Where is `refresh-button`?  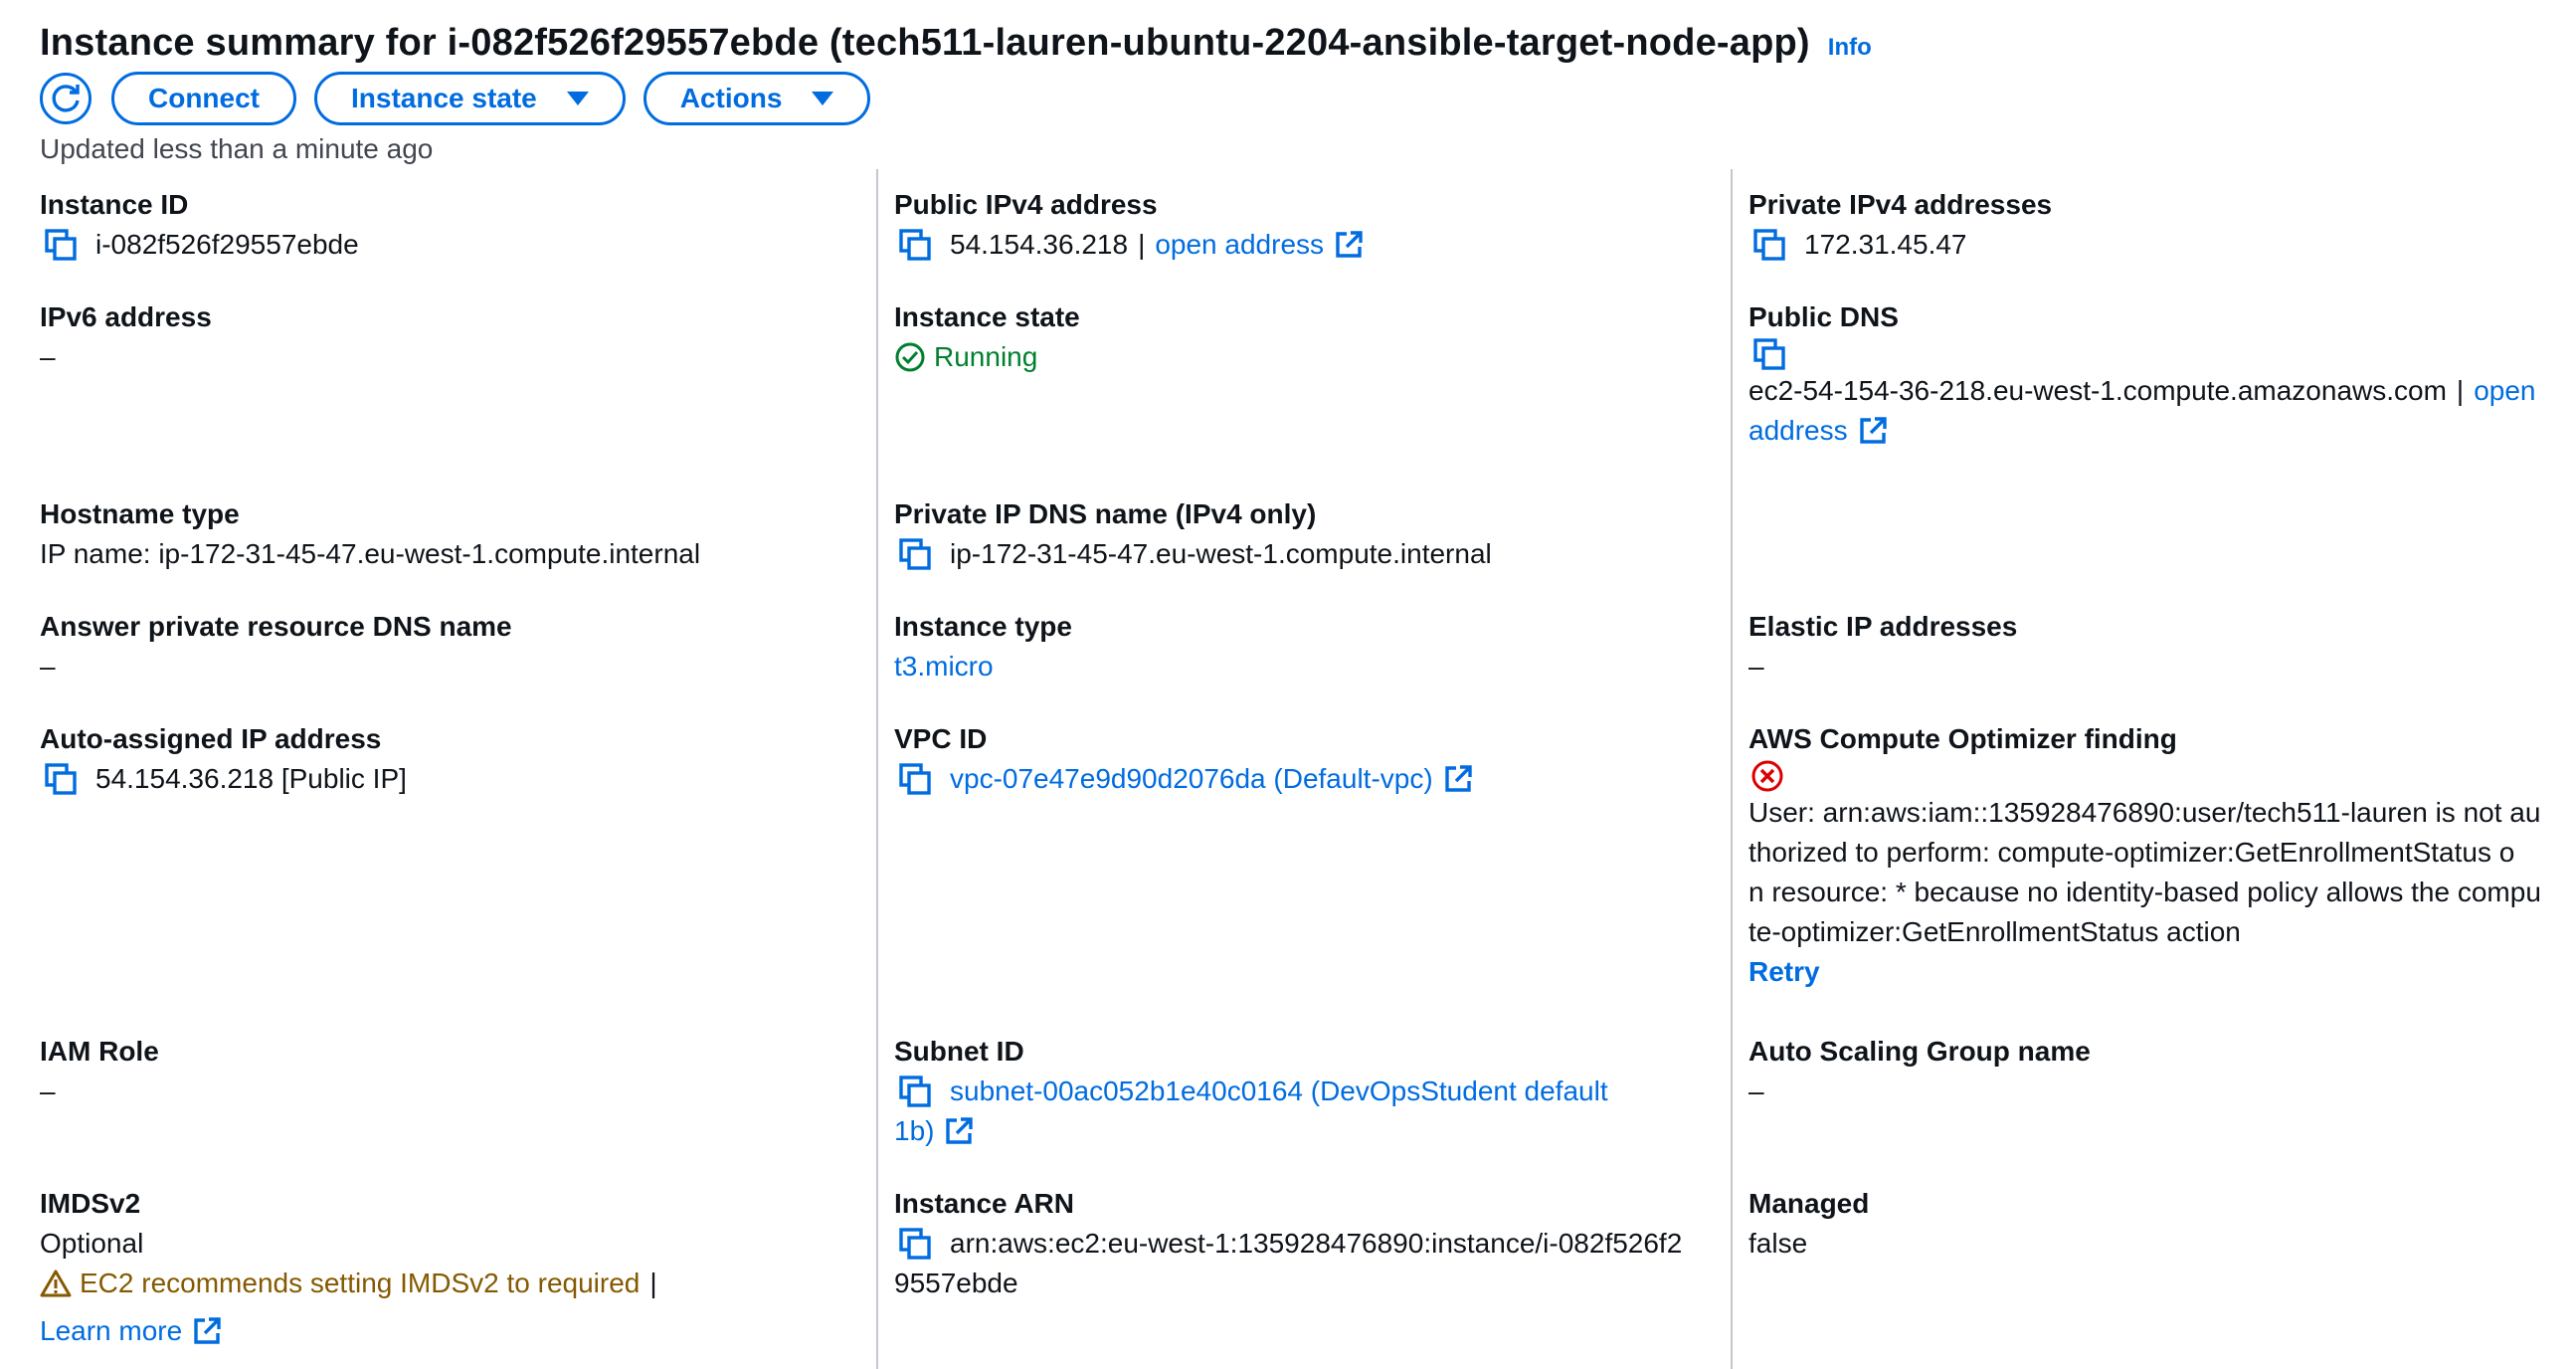 refresh-button is located at coordinates (66, 98).